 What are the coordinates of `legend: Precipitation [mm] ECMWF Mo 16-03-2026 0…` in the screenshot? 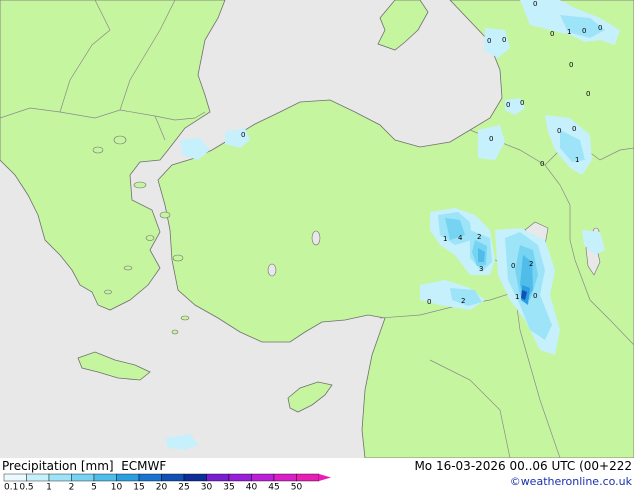 It's located at (317, 474).